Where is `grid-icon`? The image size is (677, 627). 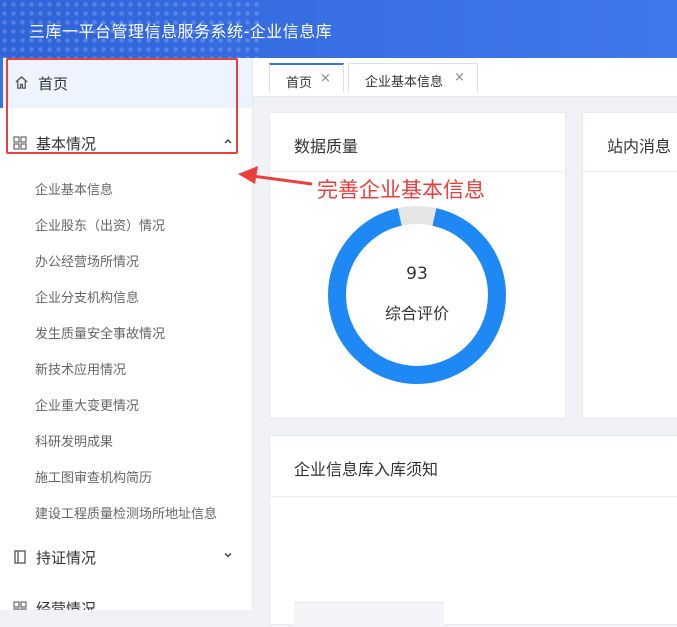 grid-icon is located at coordinates (20, 605).